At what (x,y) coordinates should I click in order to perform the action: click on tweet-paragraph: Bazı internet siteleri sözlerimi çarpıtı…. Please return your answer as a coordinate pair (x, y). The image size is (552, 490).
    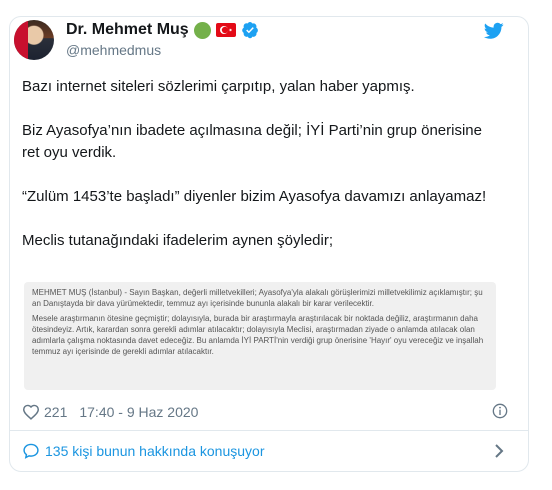
    Looking at the image, I should click on (218, 86).